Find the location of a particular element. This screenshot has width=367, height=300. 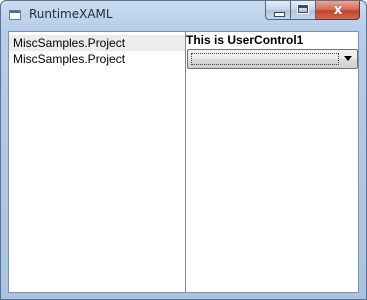

listbox-items: MiscSamples.Project MiscSamples.Project is located at coordinates (97, 51).